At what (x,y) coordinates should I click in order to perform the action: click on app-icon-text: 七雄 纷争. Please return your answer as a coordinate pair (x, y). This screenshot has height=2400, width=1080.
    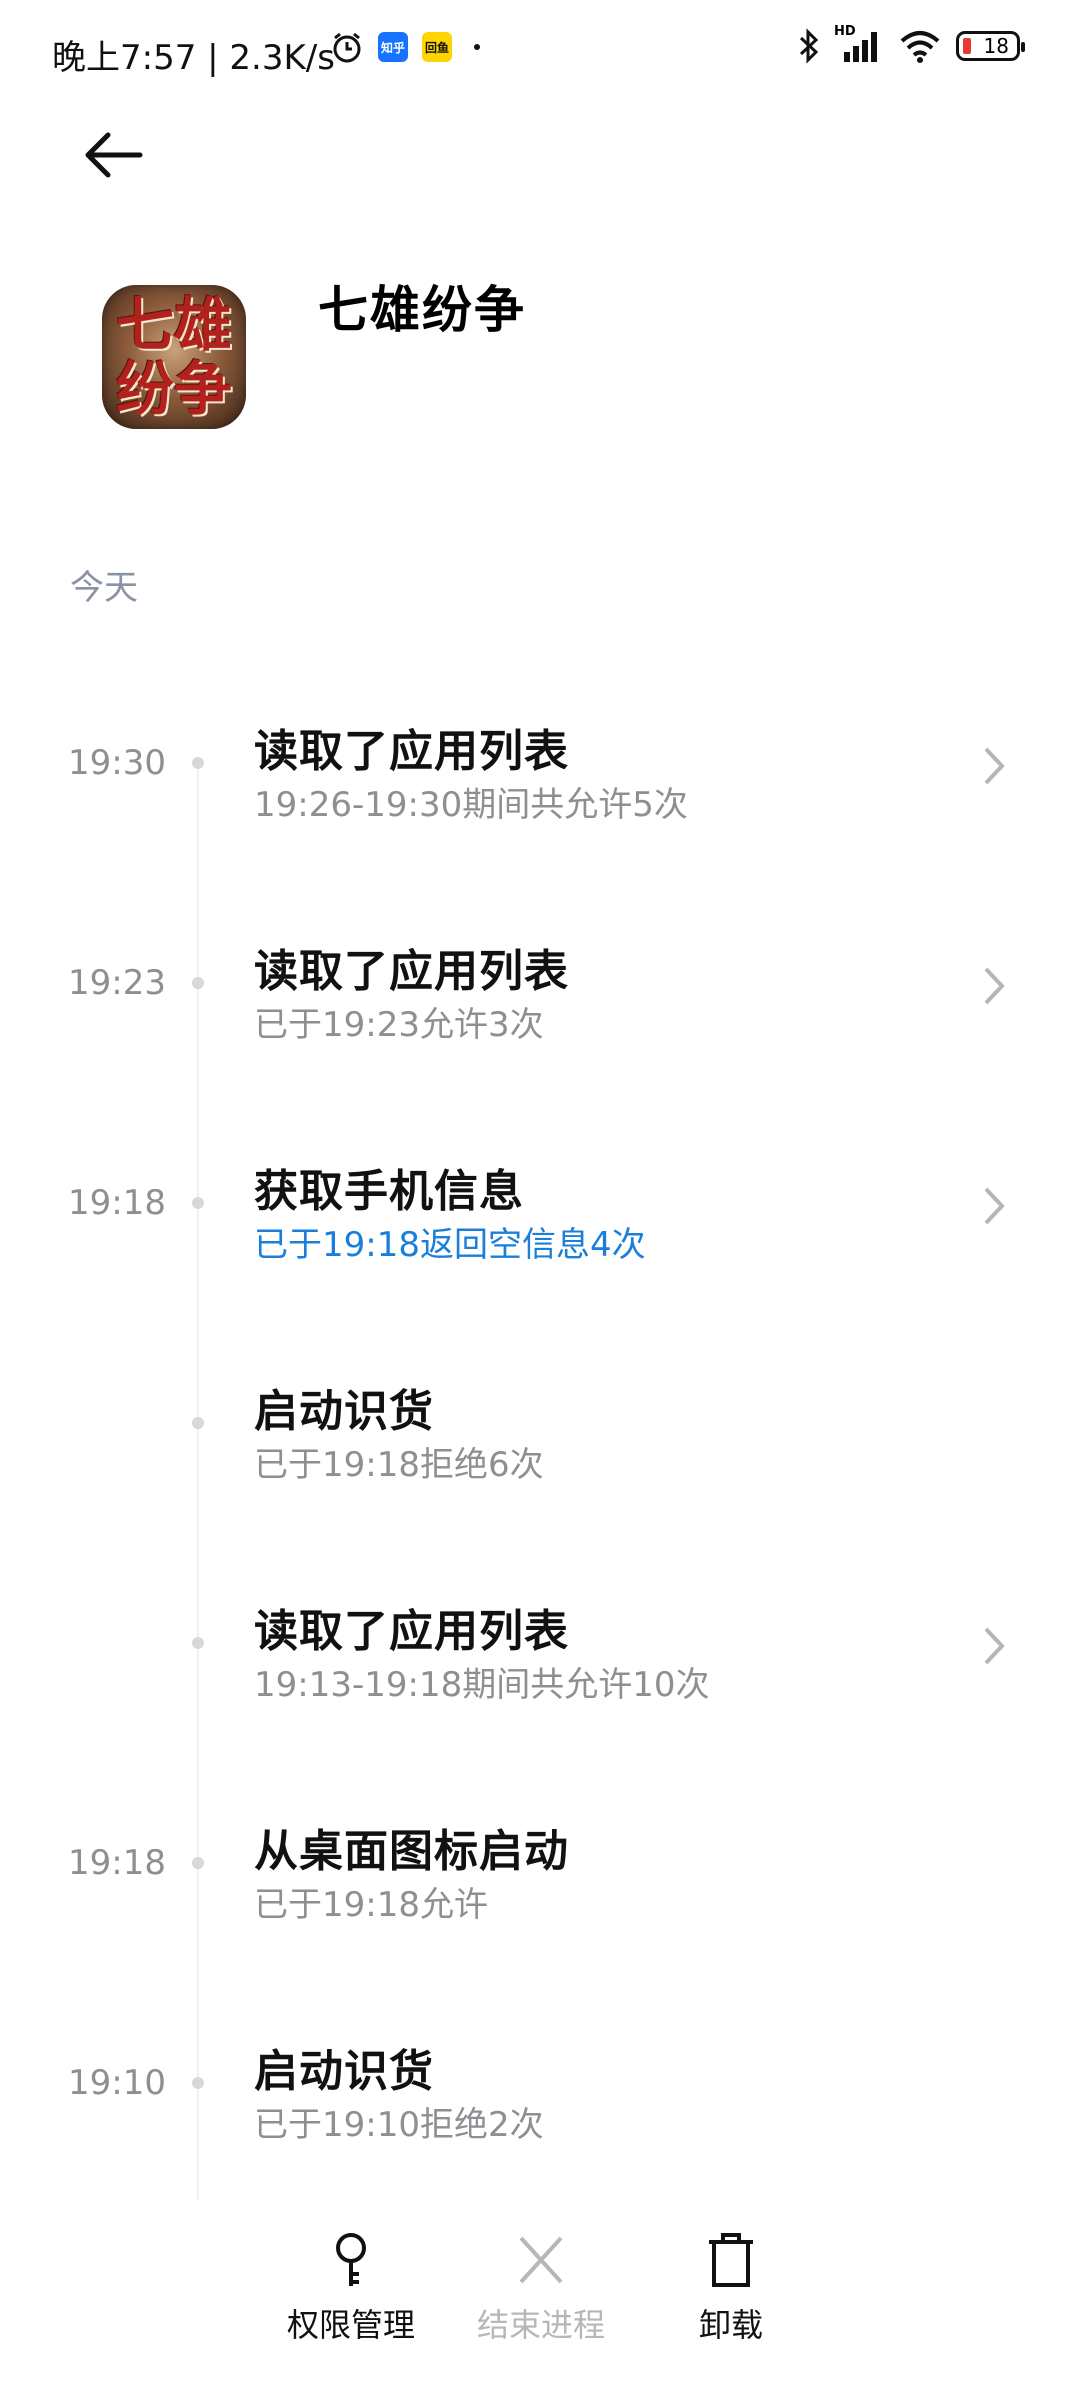
    Looking at the image, I should click on (173, 357).